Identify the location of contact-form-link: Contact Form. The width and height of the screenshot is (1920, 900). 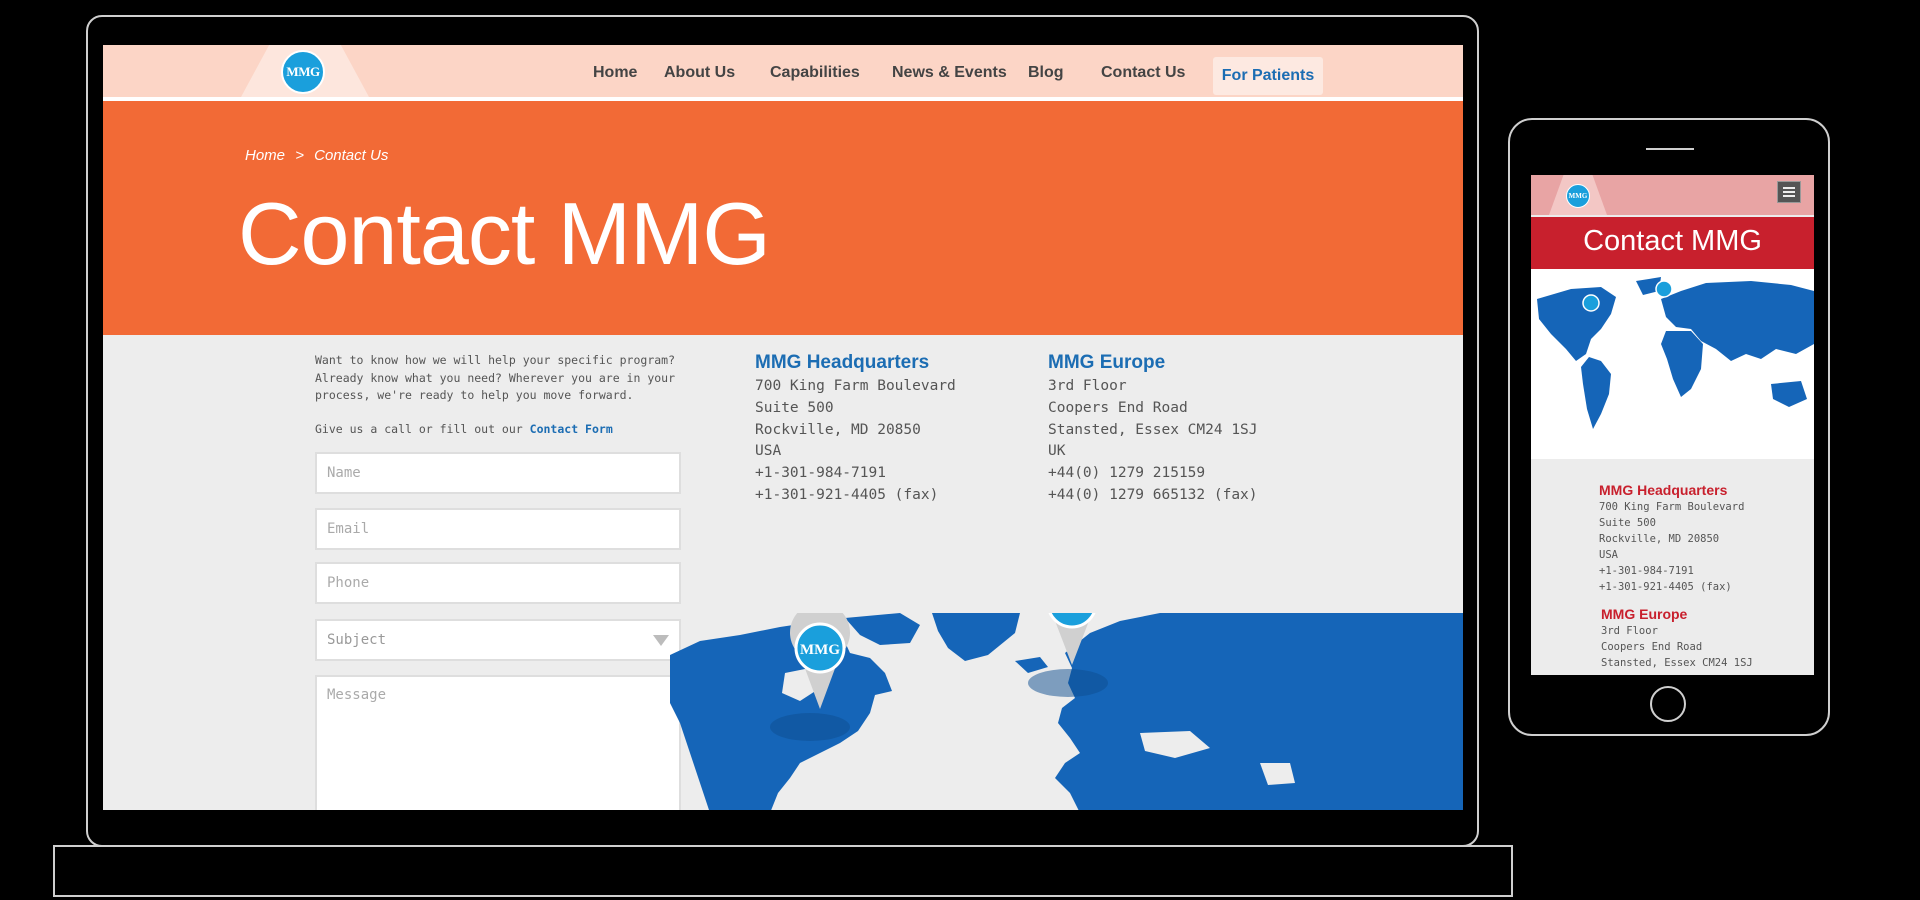
(571, 429).